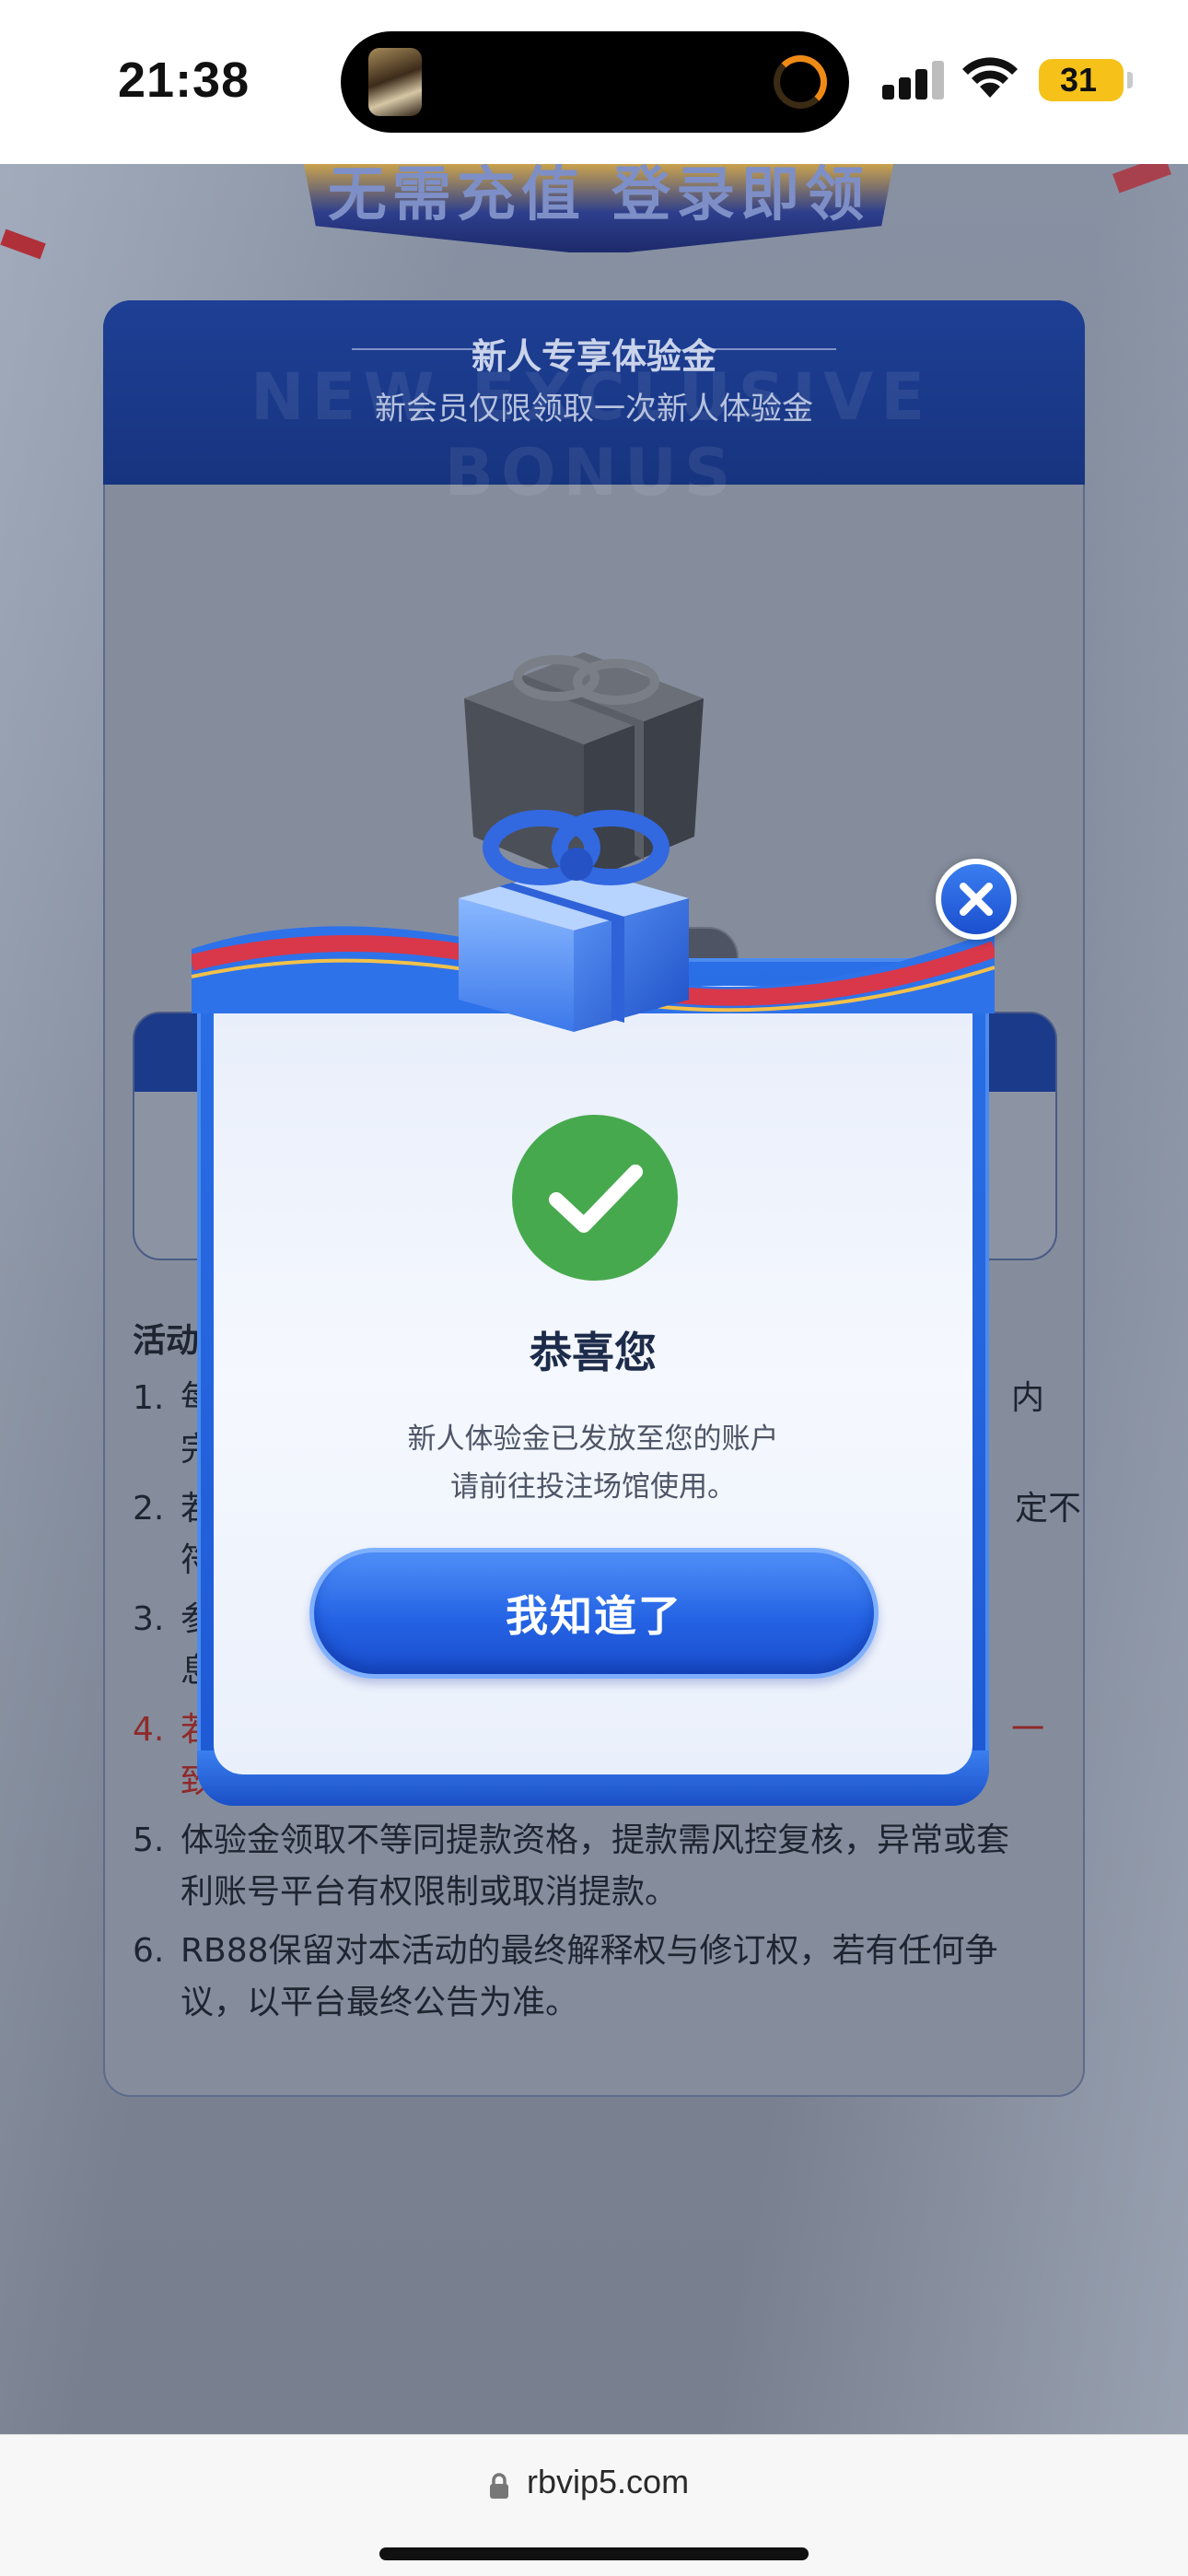 The width and height of the screenshot is (1188, 2576). What do you see at coordinates (499, 2486) in the screenshot?
I see `lock-icon` at bounding box center [499, 2486].